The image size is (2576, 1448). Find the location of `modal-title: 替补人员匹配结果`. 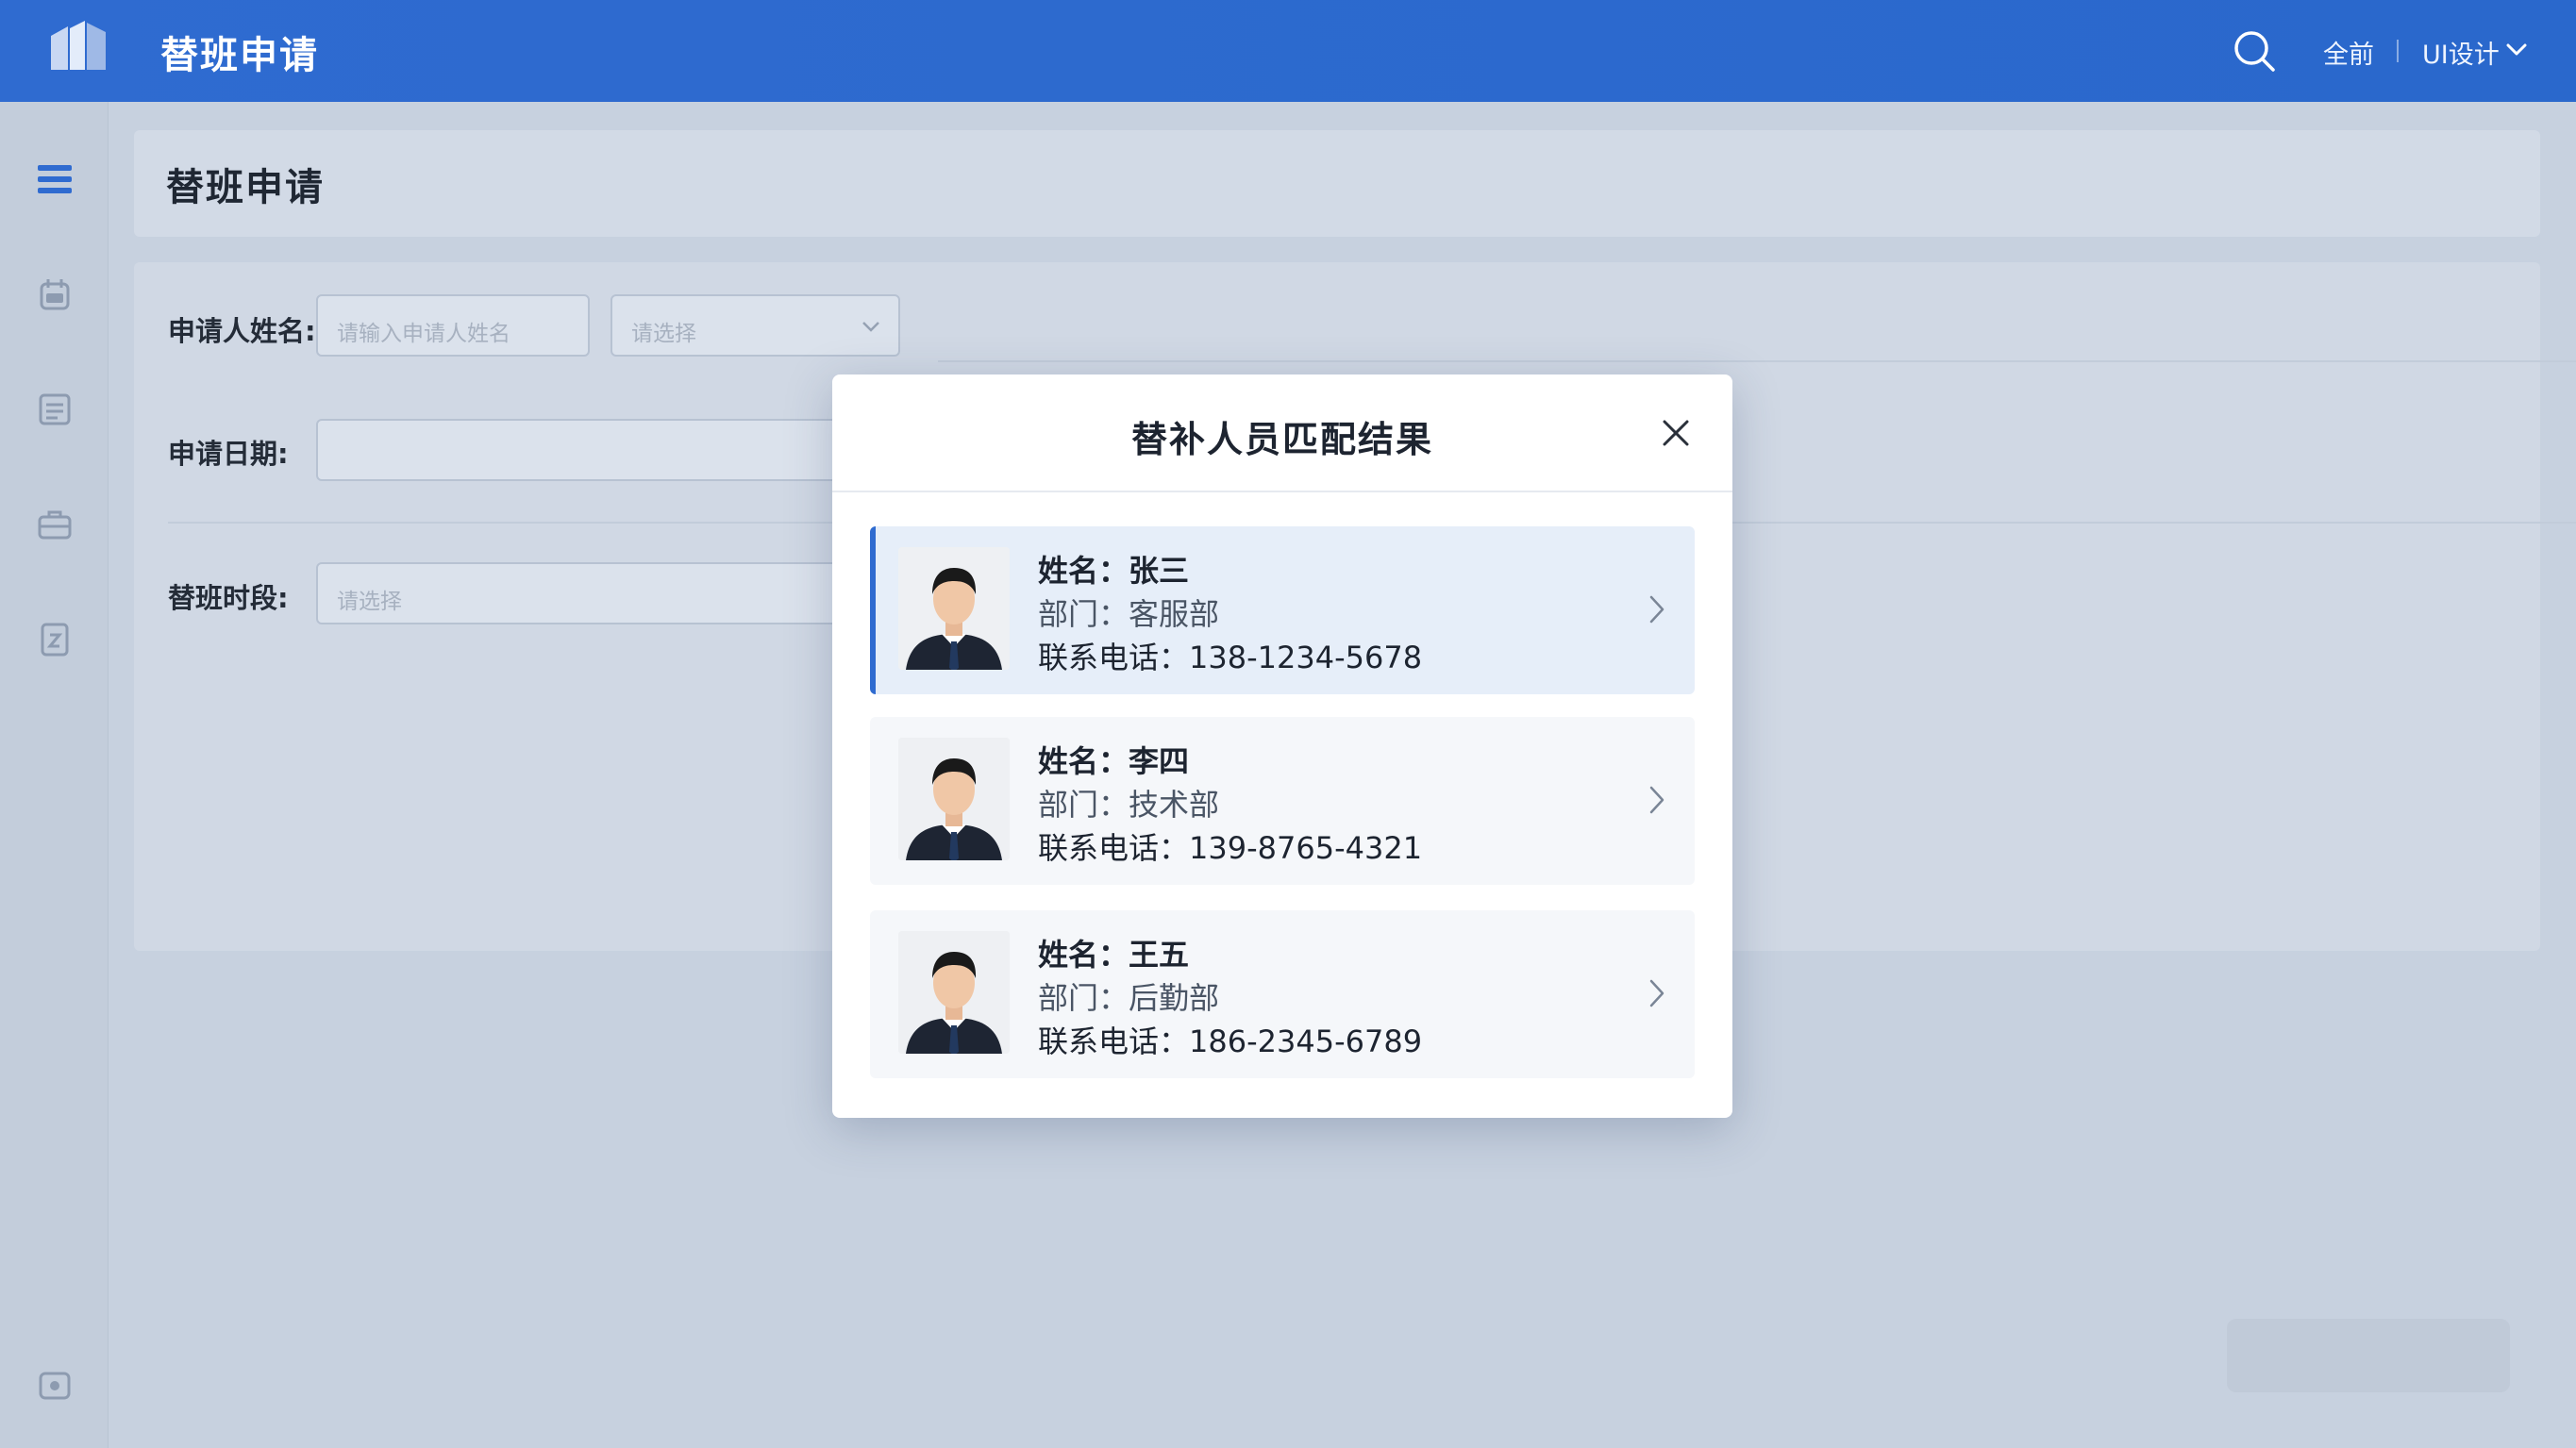

modal-title: 替补人员匹配结果 is located at coordinates (1281, 439).